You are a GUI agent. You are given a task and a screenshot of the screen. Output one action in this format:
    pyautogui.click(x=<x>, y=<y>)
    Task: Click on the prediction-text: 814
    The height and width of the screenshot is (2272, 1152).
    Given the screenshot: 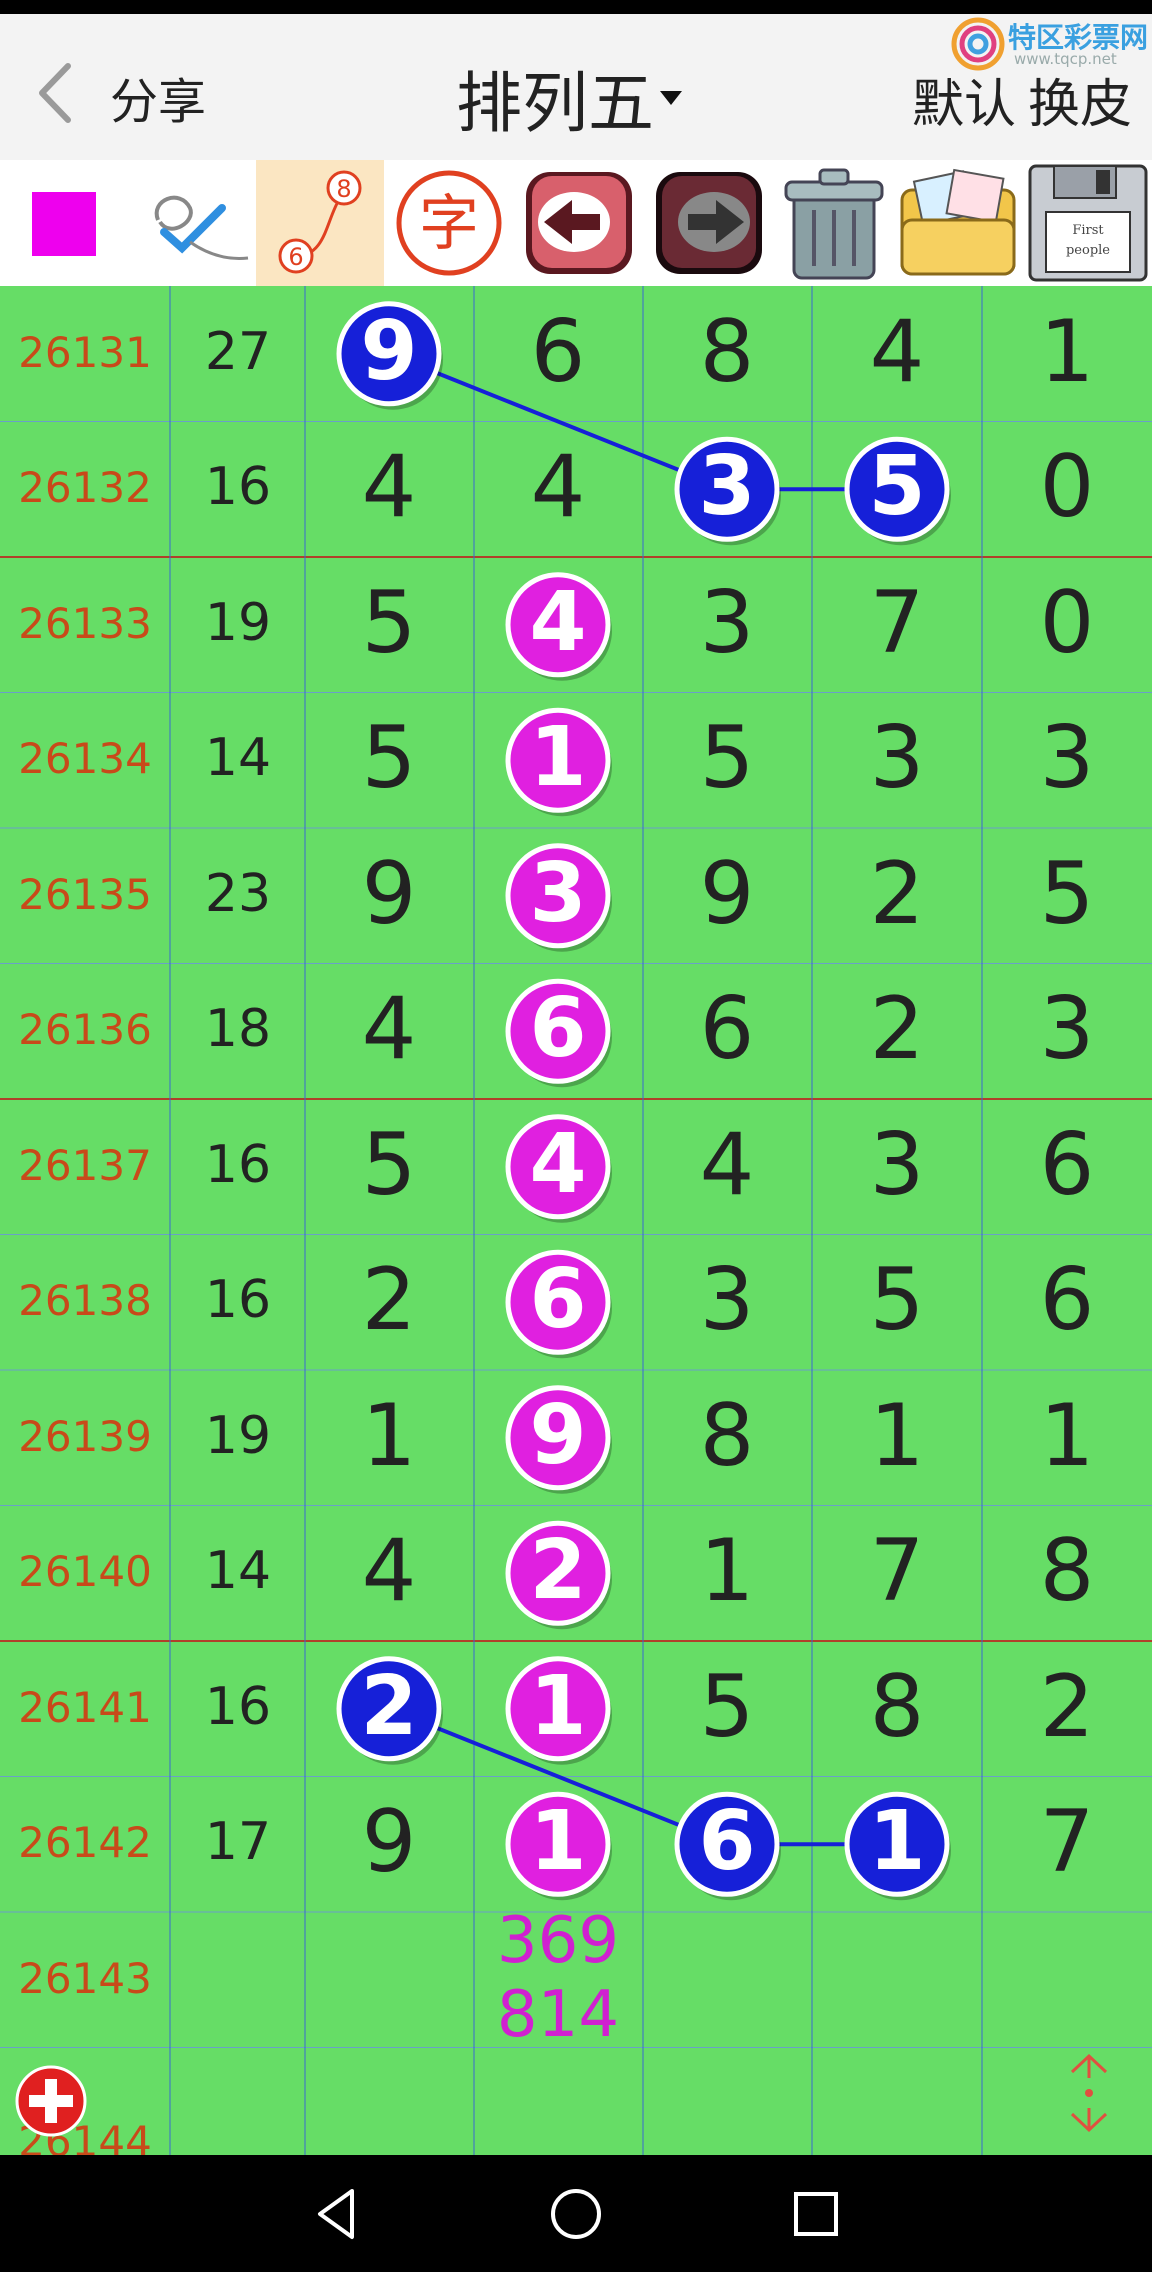 What is the action you would take?
    pyautogui.click(x=558, y=2015)
    